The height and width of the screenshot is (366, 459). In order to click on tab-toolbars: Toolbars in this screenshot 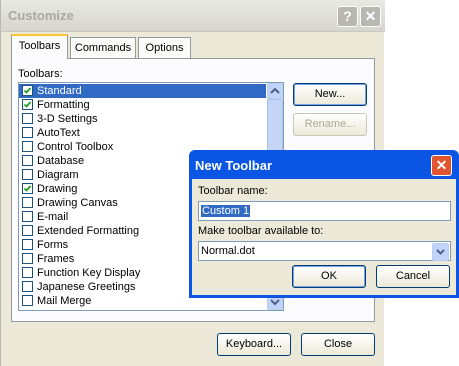, I will do `click(39, 46)`.